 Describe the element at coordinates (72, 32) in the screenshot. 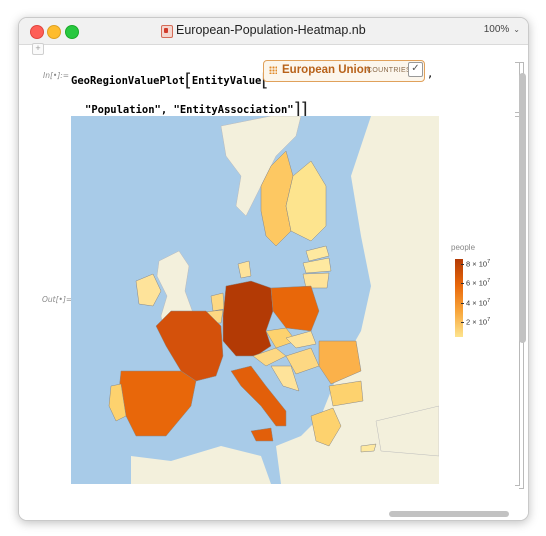

I see `zoom-button` at that location.